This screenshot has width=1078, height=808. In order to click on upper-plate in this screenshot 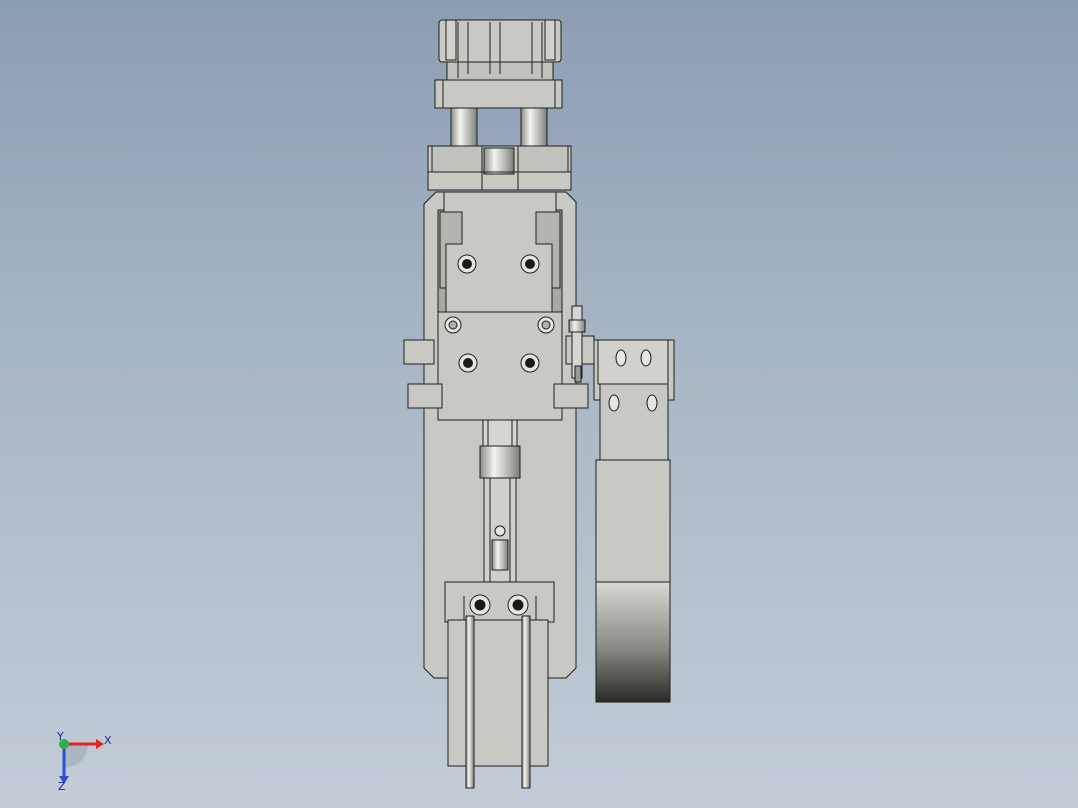, I will do `click(499, 168)`.